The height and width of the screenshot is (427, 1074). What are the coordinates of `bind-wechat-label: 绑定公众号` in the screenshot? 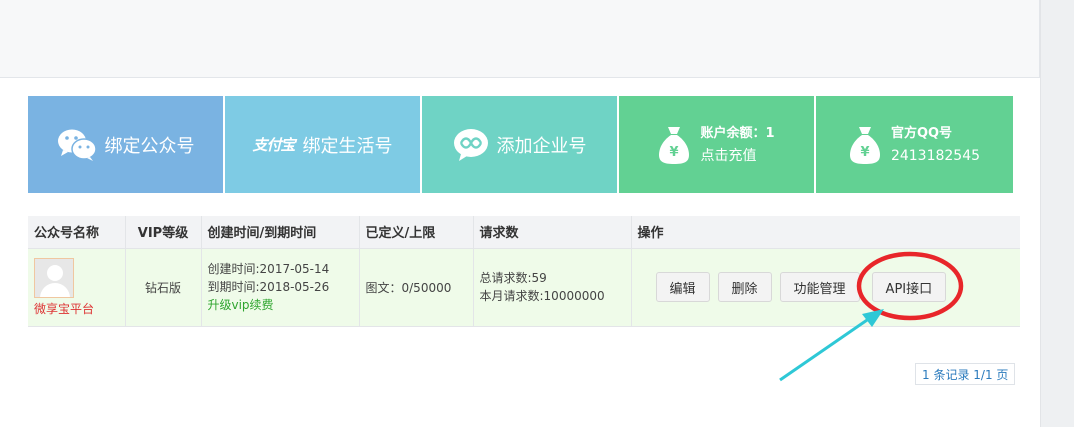 It's located at (149, 146).